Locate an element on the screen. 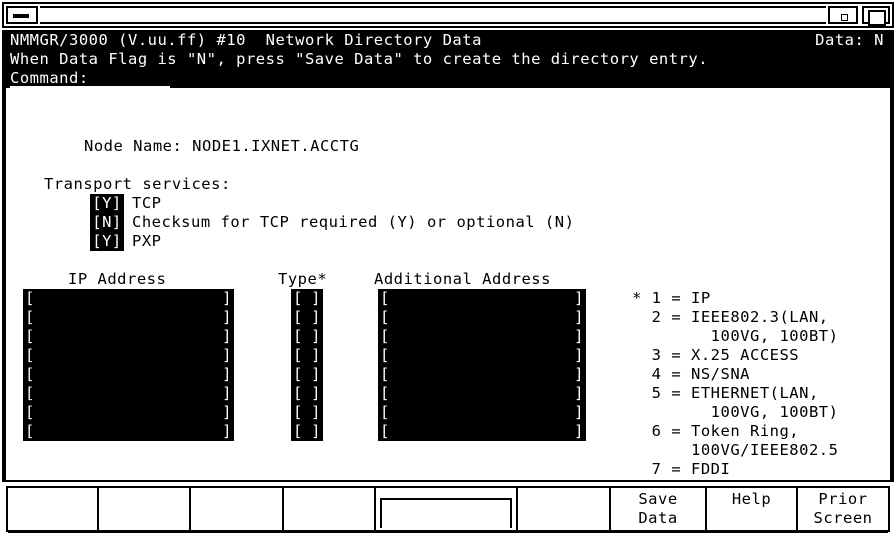 This screenshot has height=538, width=896. function-key-f5 is located at coordinates (447, 509).